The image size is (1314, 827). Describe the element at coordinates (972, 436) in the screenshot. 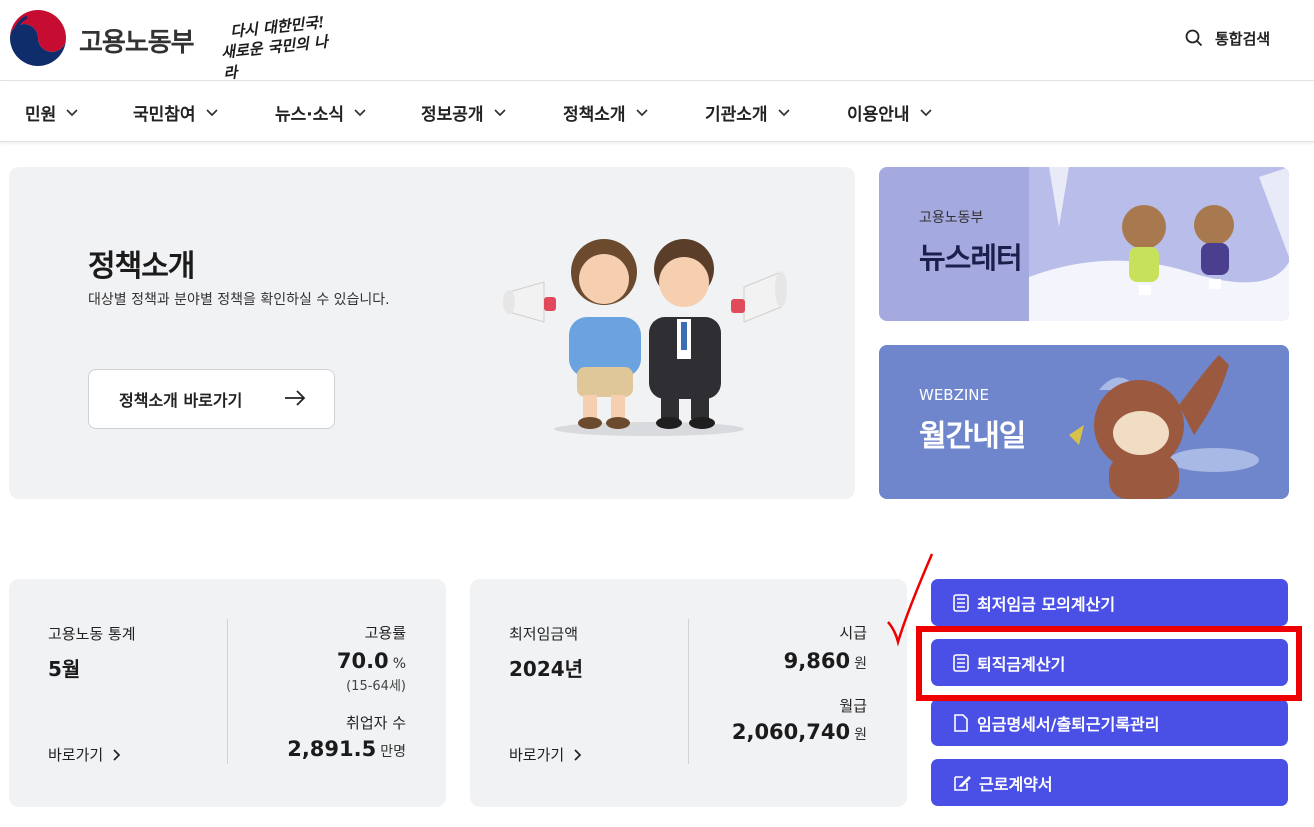

I see `webzine-title: 월간내일` at that location.